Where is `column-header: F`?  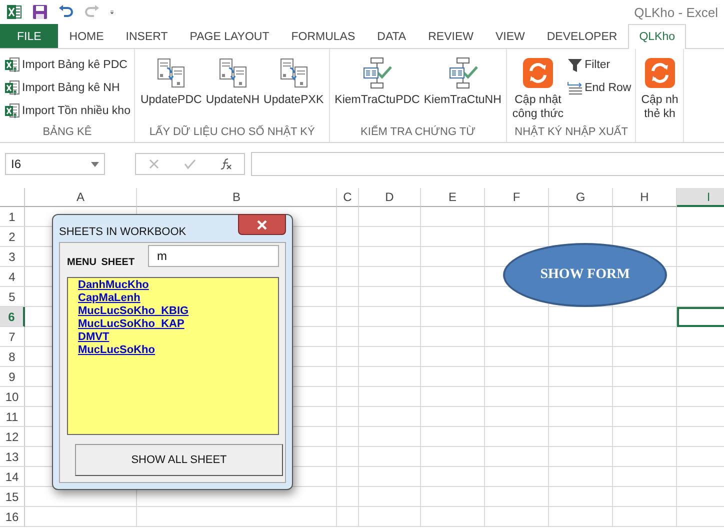 column-header: F is located at coordinates (517, 197).